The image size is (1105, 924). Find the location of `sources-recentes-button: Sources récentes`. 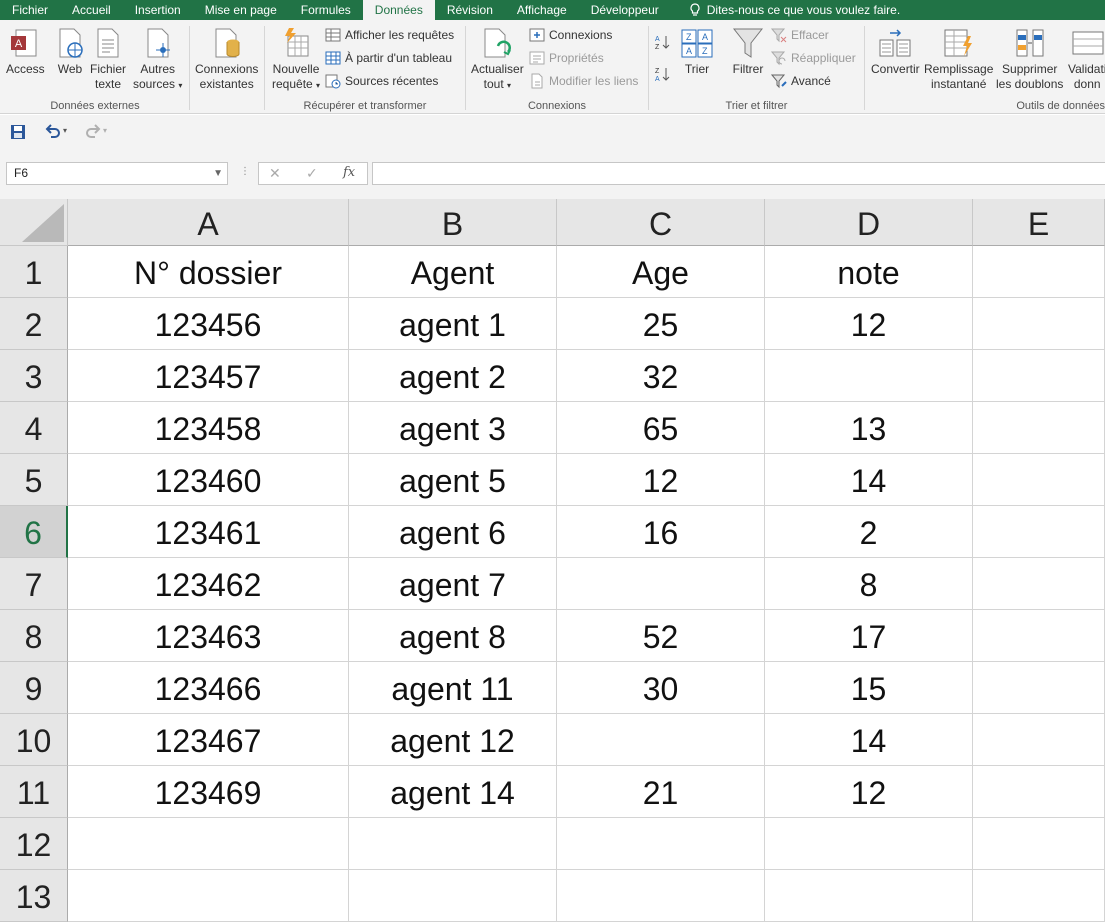

sources-recentes-button: Sources récentes is located at coordinates (381, 81).